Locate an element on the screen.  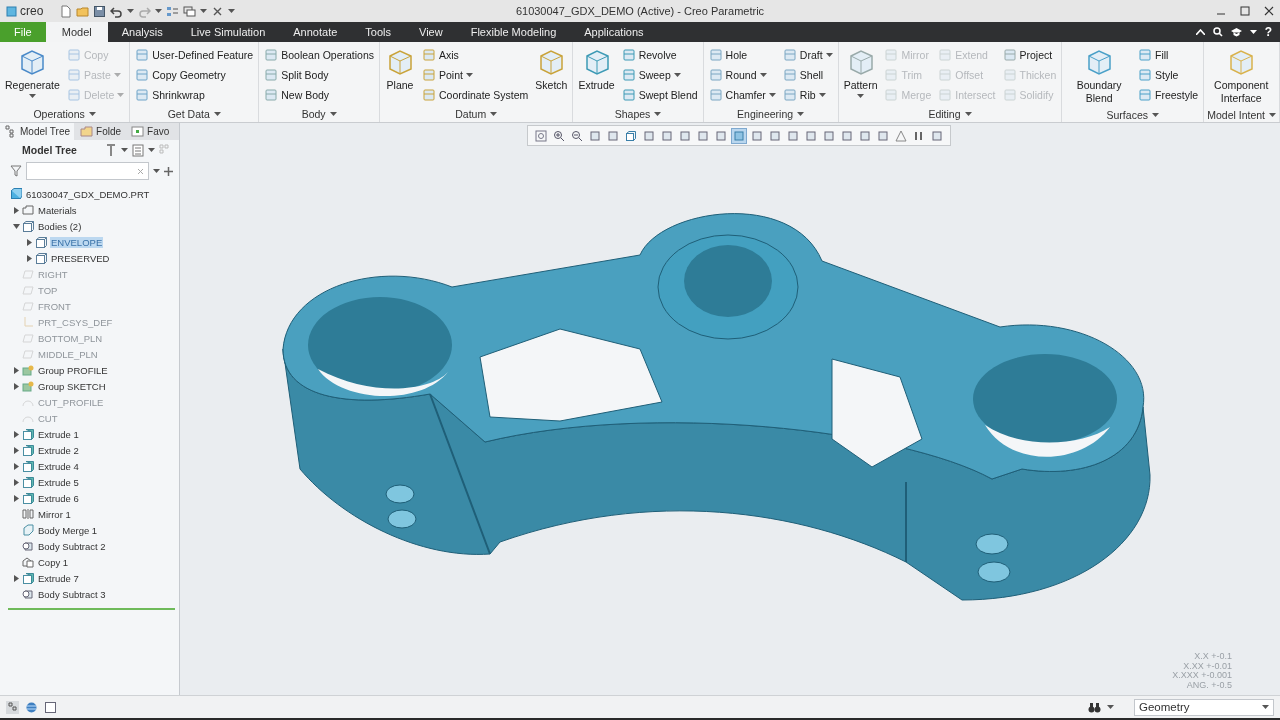
ribbon-button: Regenerate is located at coordinates (32, 72).